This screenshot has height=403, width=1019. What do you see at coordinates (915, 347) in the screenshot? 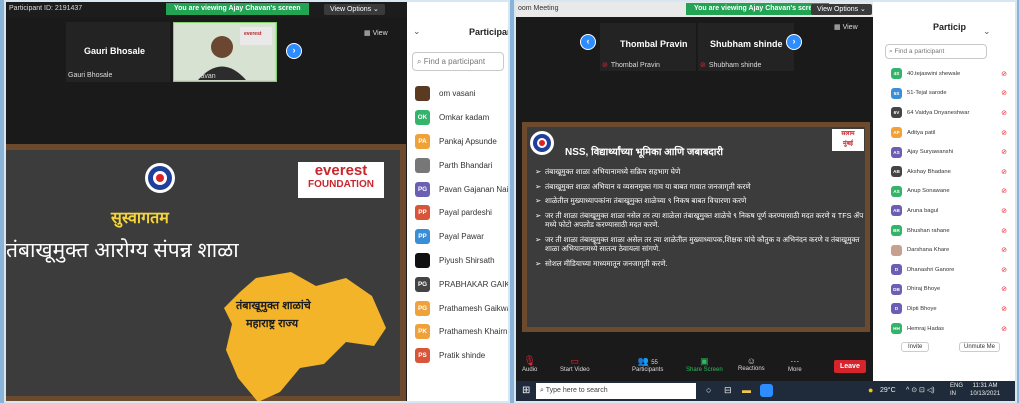
I see `invite-button: Invite` at bounding box center [915, 347].